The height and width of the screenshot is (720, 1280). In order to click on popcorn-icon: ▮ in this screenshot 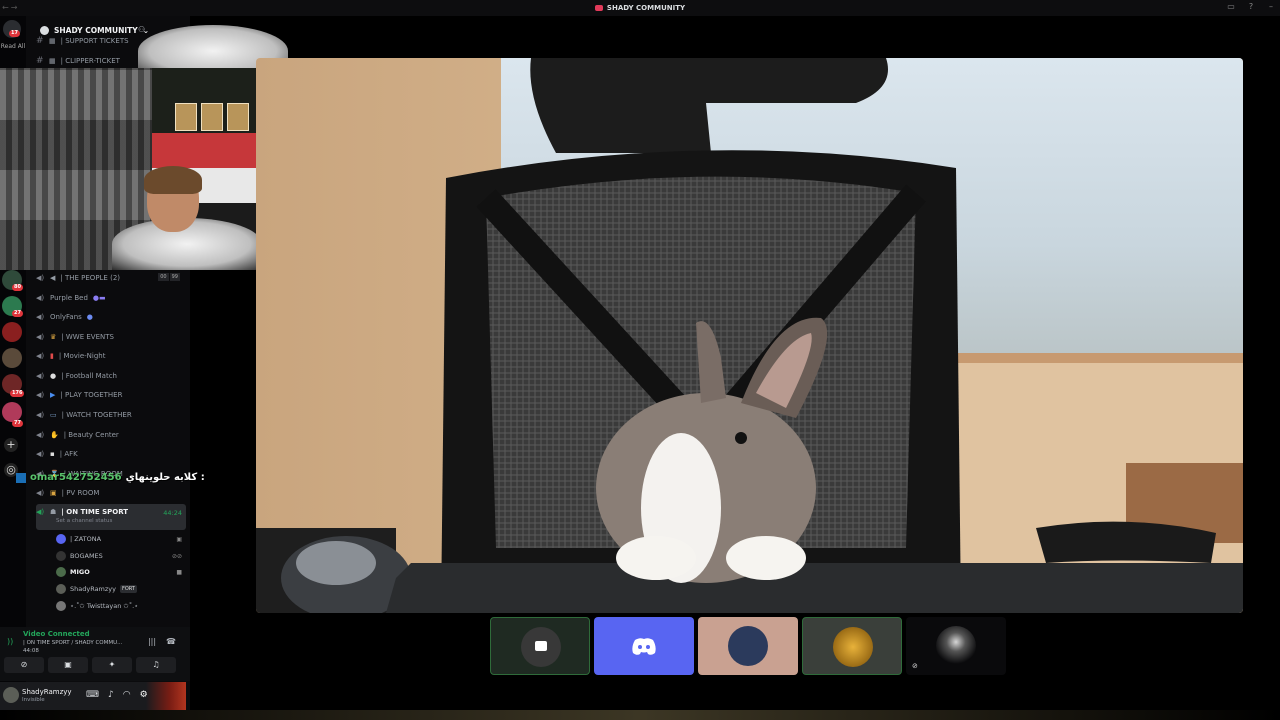, I will do `click(52, 356)`.